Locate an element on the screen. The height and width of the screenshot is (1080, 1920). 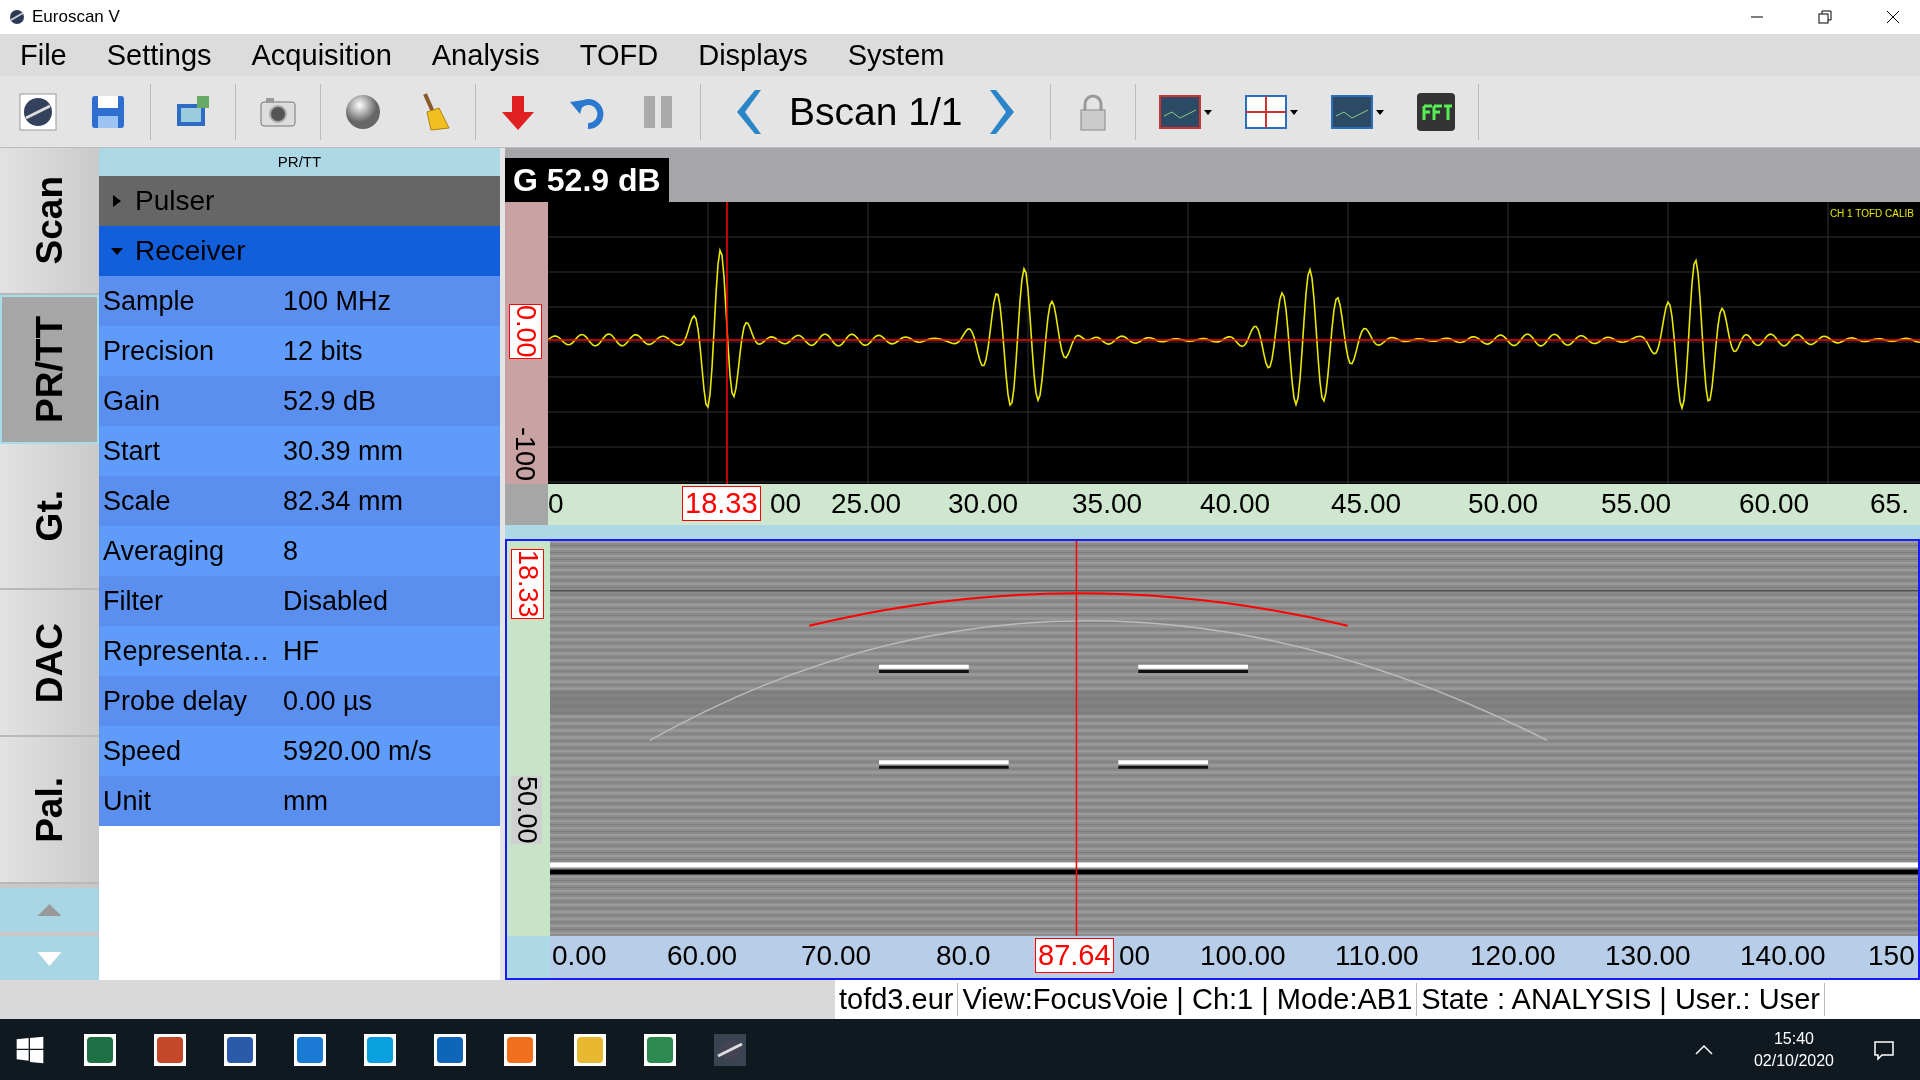
menu-item: Displays is located at coordinates (753, 55).